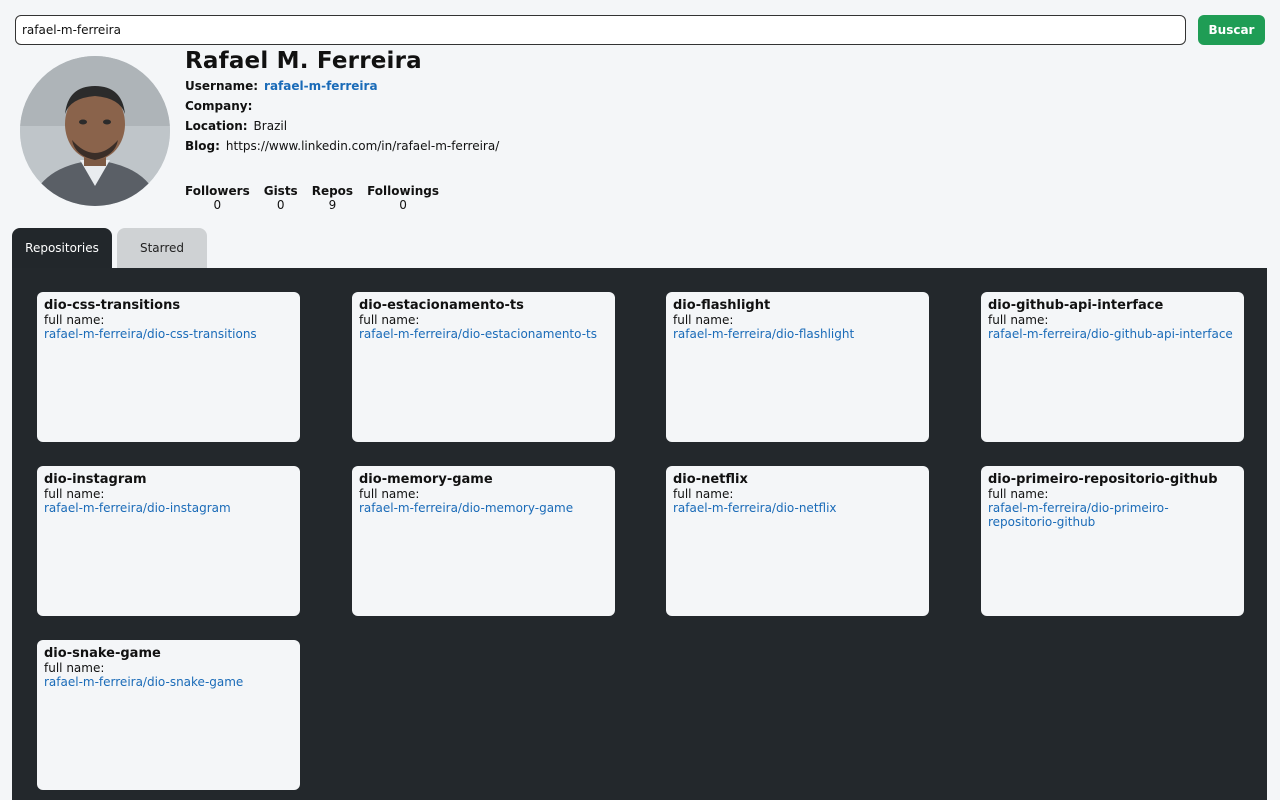 This screenshot has height=800, width=1280. Describe the element at coordinates (62, 248) in the screenshot. I see `tab-repositories: Repositories` at that location.